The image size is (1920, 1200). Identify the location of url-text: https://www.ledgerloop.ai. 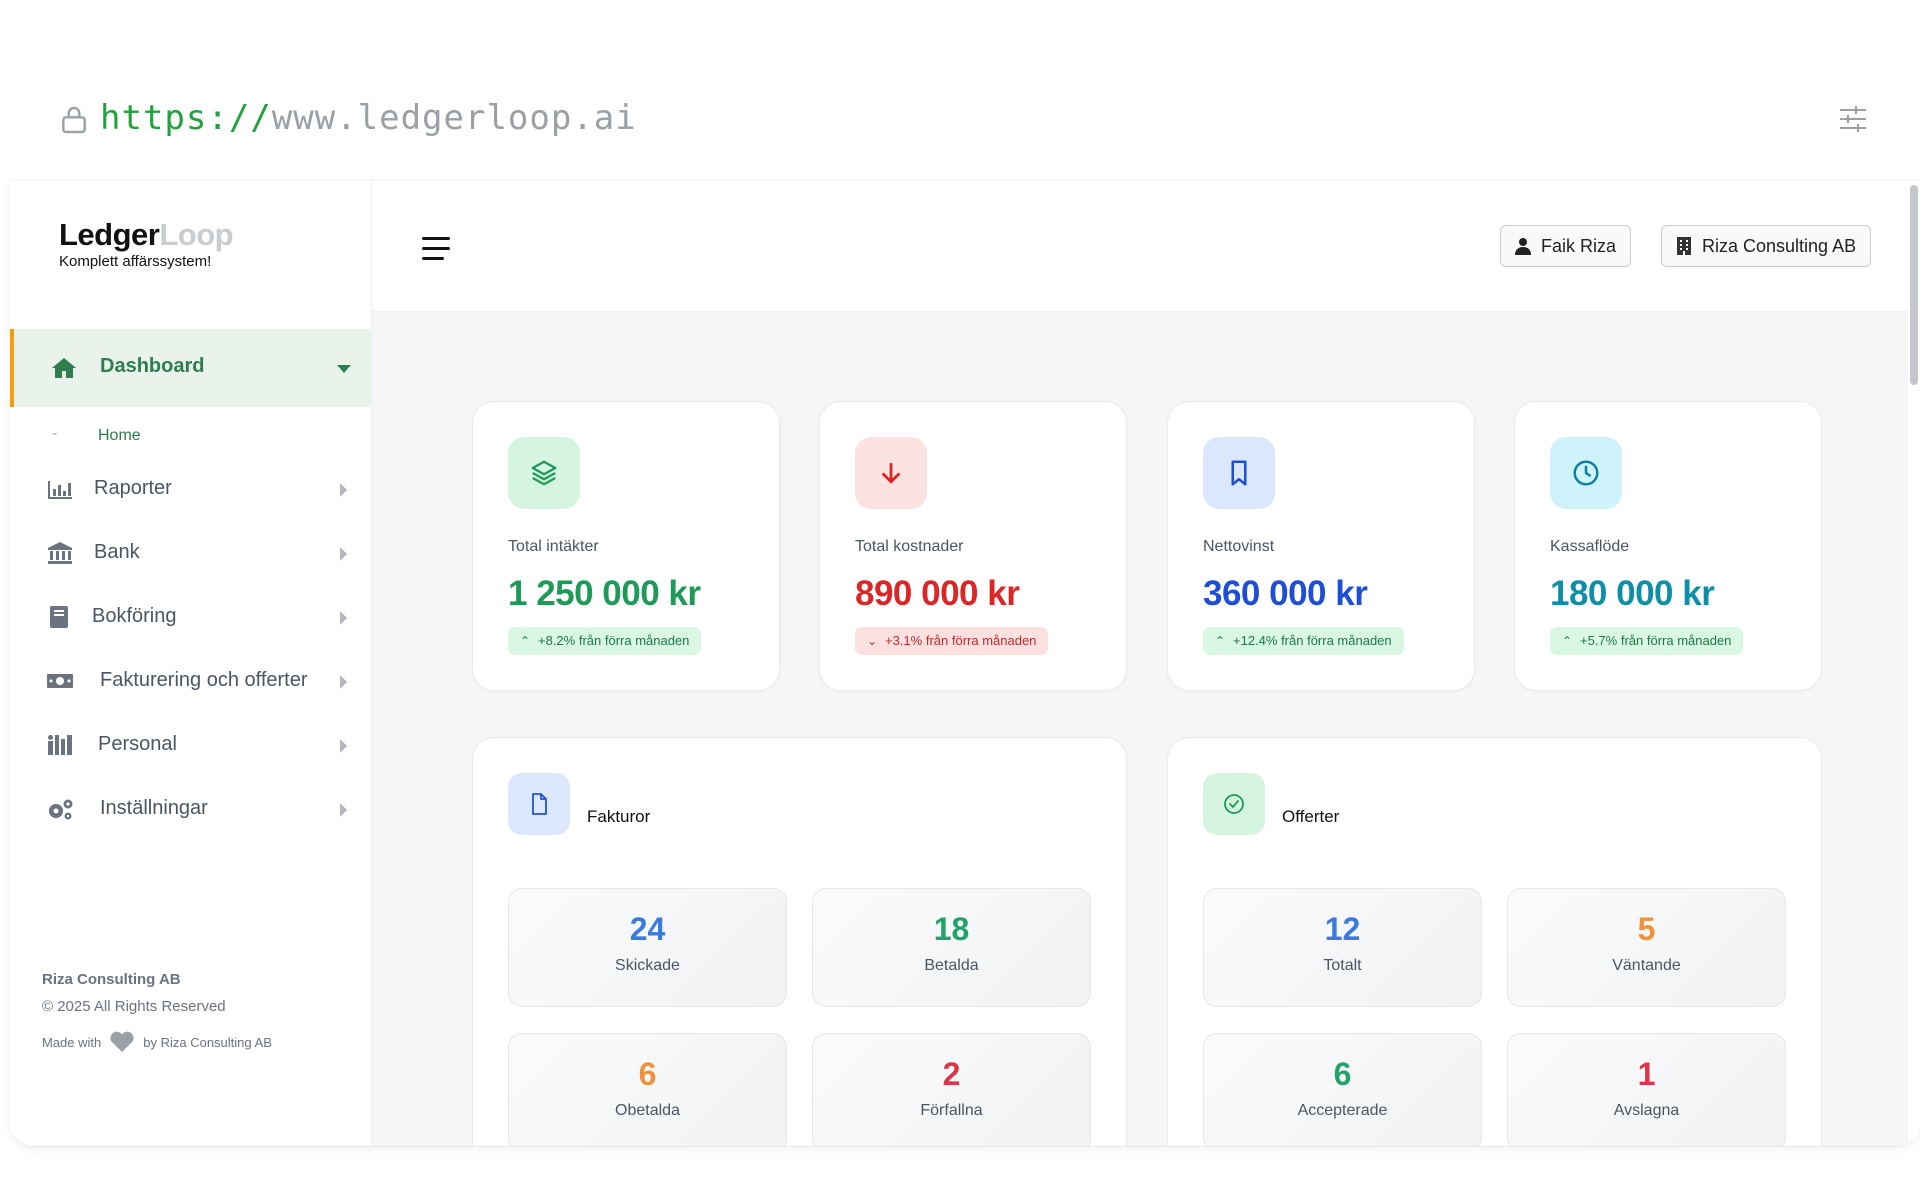
(368, 118).